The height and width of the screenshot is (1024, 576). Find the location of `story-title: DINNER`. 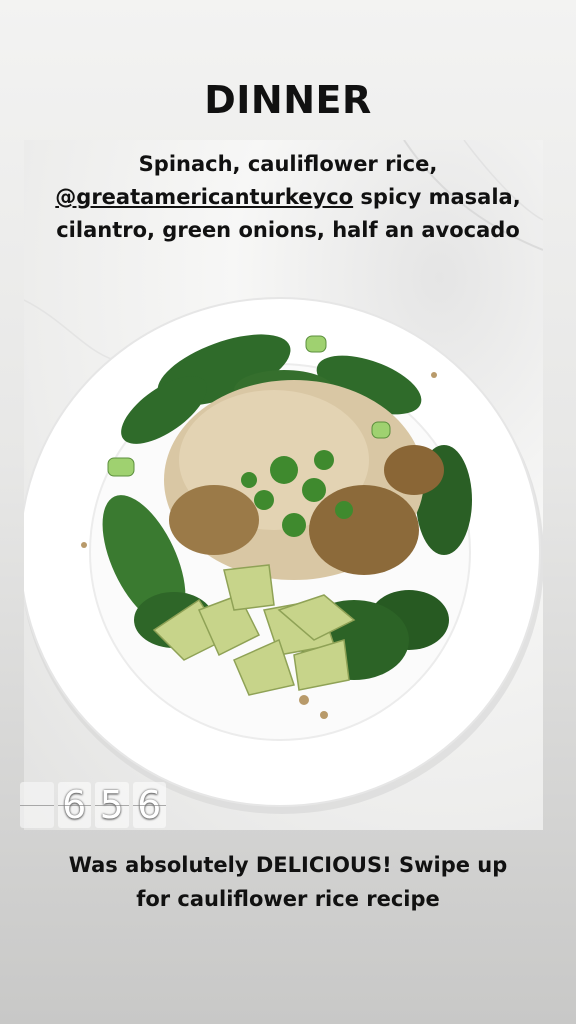

story-title: DINNER is located at coordinates (288, 100).